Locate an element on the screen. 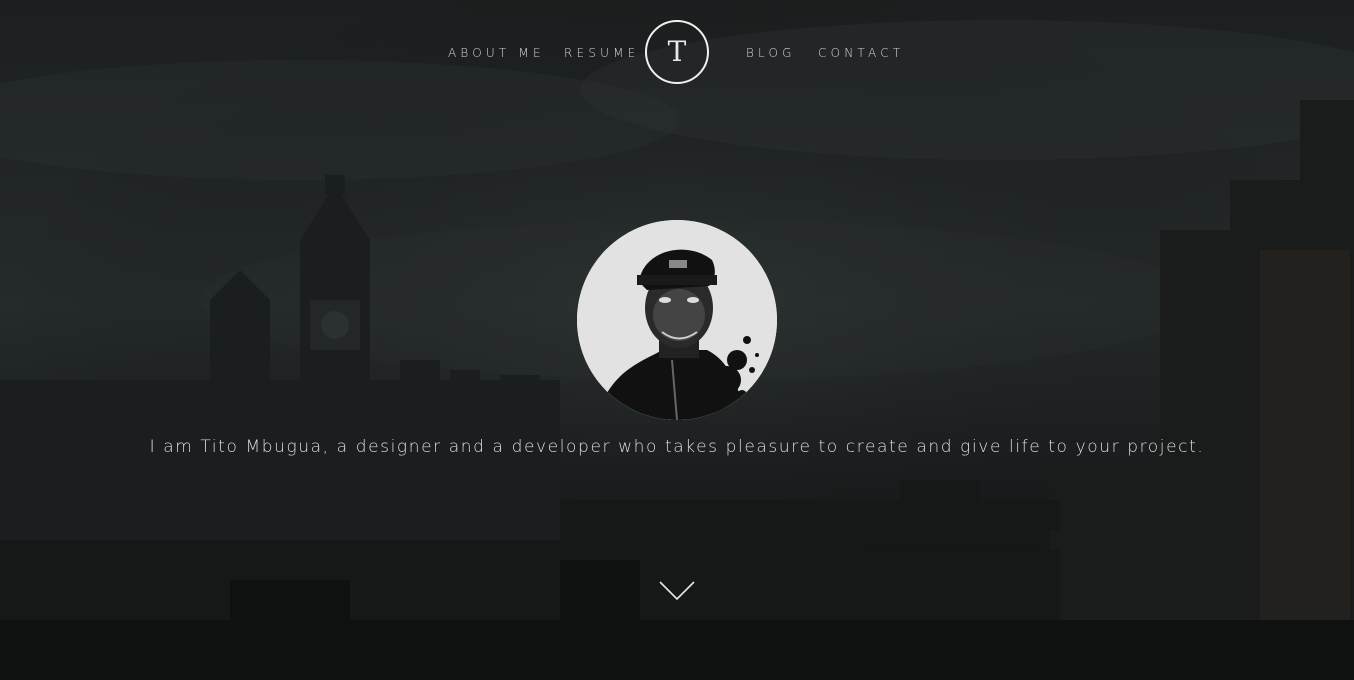 Image resolution: width=1354 pixels, height=680 pixels. nav-link-resume: RESUME is located at coordinates (601, 53).